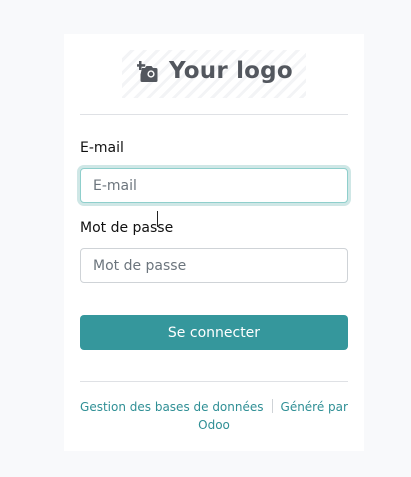 This screenshot has height=477, width=411. I want to click on login-button: Se connecter, so click(214, 332).